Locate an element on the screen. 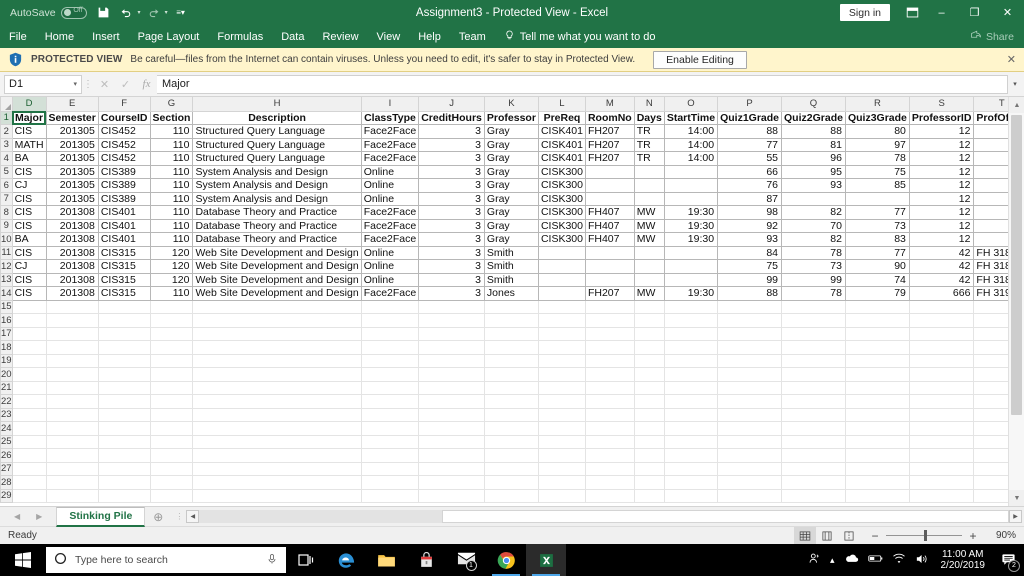 The height and width of the screenshot is (576, 1024). cell-D29 is located at coordinates (29, 495).